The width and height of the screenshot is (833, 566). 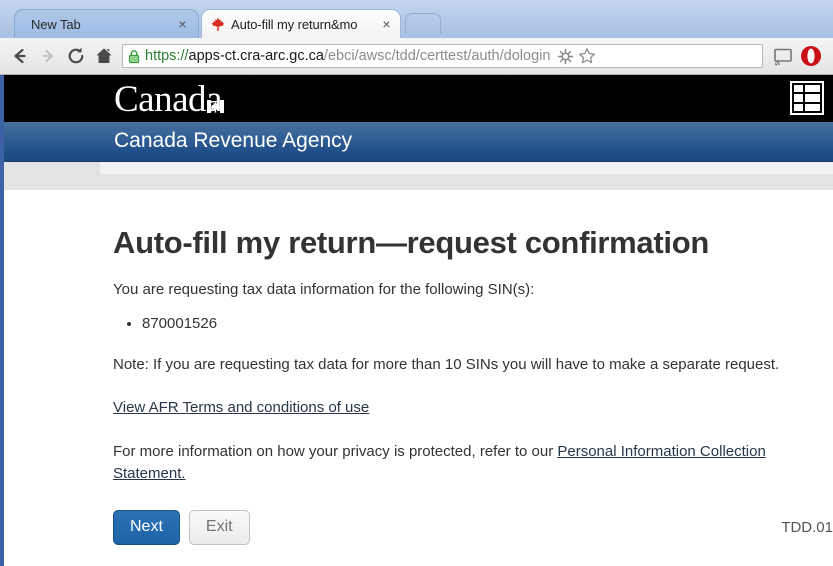 I want to click on new-tab-button, so click(x=423, y=23).